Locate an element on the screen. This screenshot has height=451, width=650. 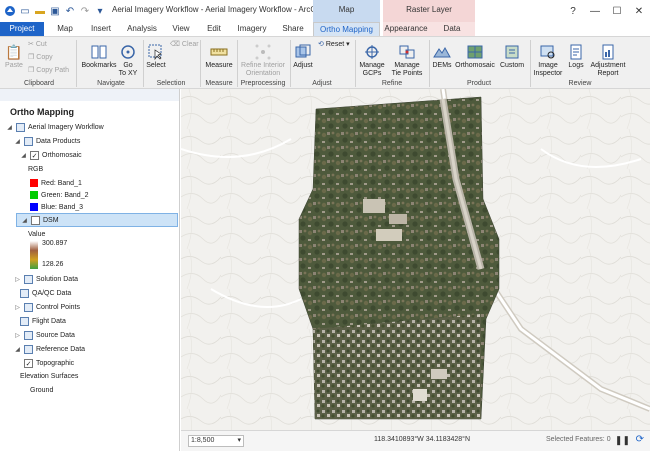
select-icon is located at coordinates (156, 52).